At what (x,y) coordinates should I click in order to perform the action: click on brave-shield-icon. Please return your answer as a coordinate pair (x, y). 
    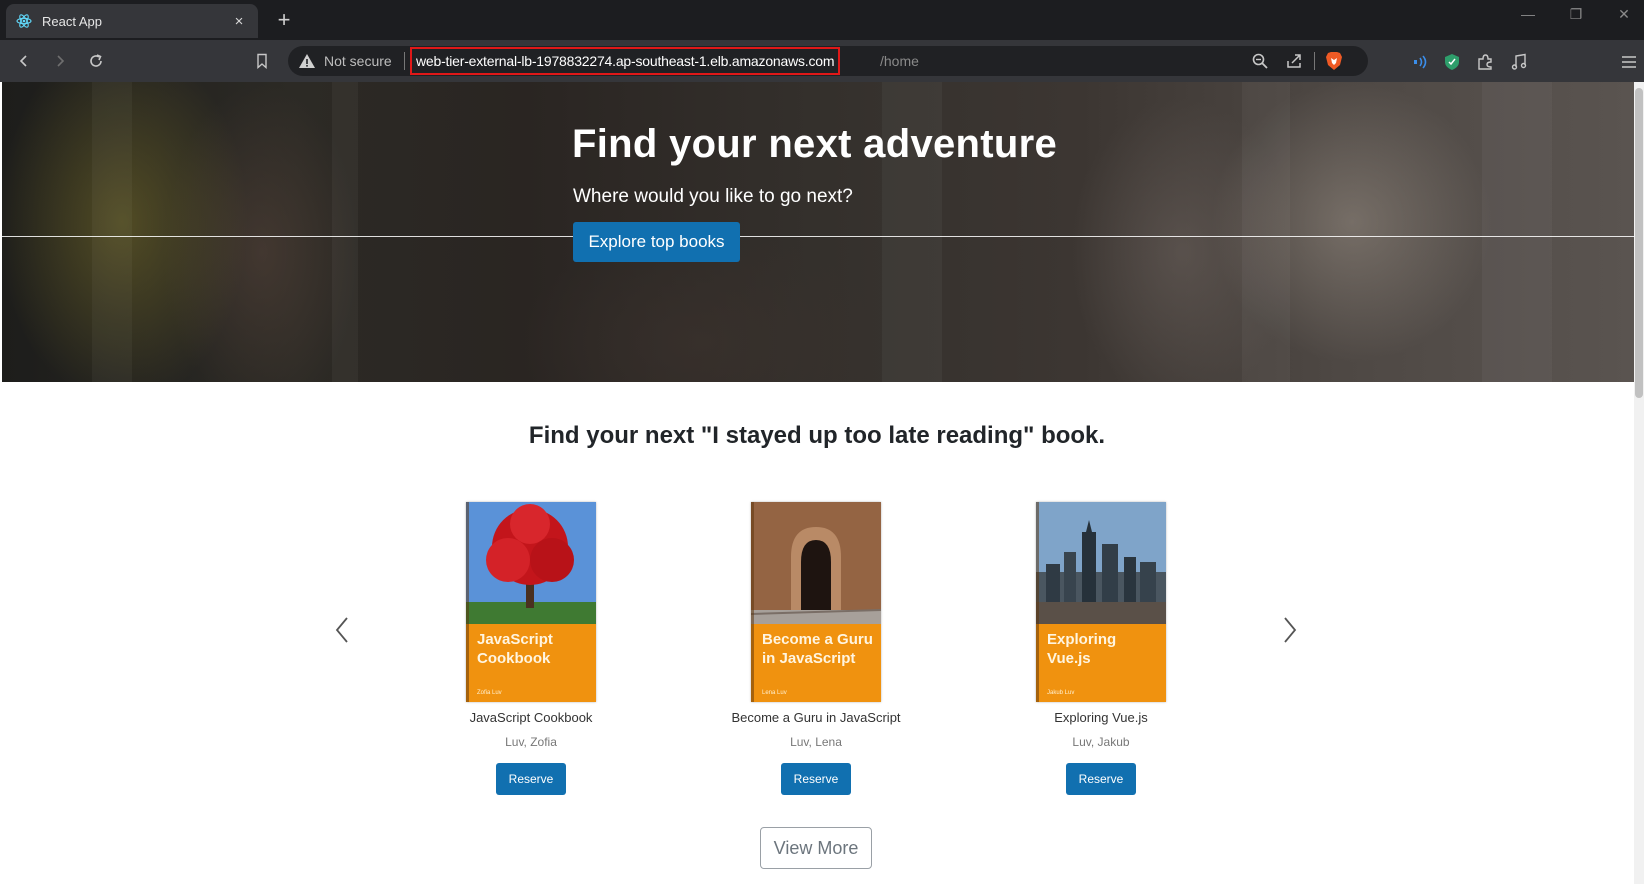
    Looking at the image, I should click on (1334, 61).